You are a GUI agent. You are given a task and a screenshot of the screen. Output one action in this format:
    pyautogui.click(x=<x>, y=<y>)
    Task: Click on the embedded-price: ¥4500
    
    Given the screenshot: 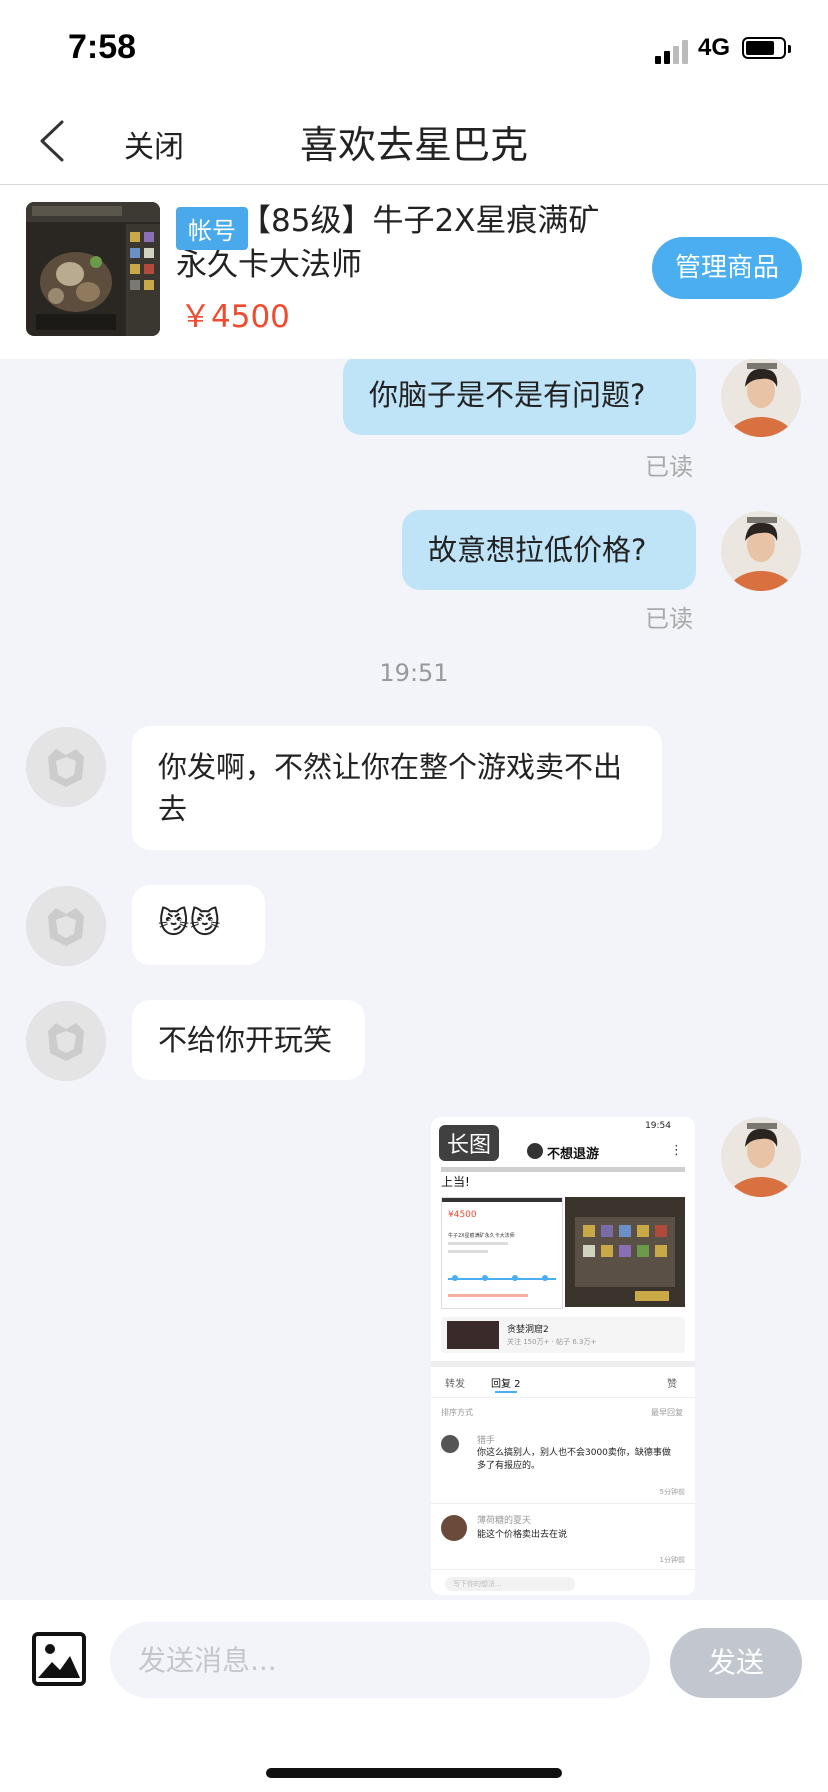 What is the action you would take?
    pyautogui.click(x=462, y=1215)
    